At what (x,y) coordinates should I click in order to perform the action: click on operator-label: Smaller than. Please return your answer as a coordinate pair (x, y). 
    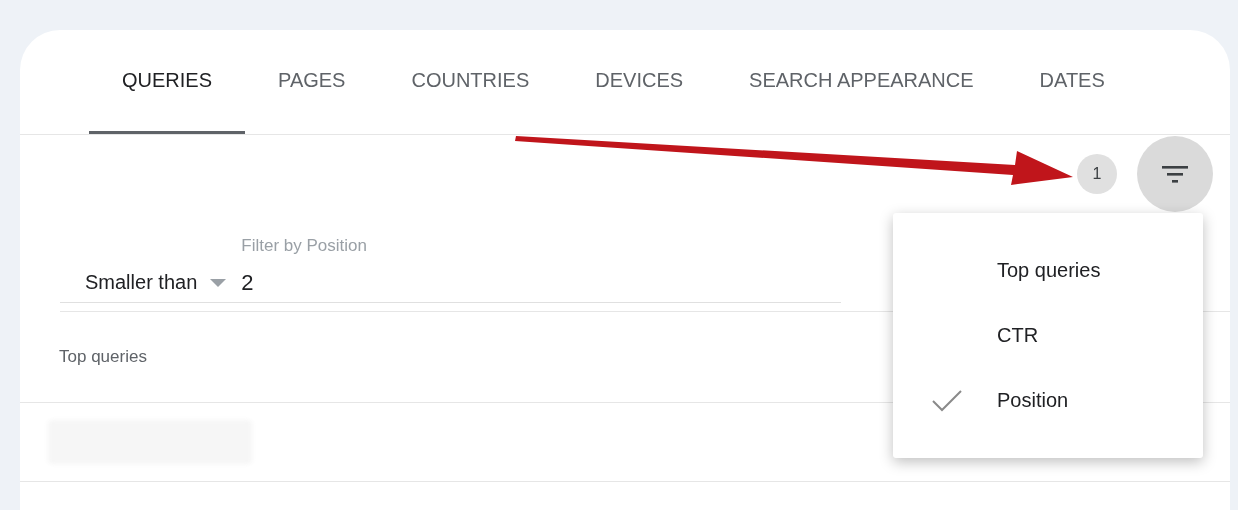
    Looking at the image, I should click on (141, 282).